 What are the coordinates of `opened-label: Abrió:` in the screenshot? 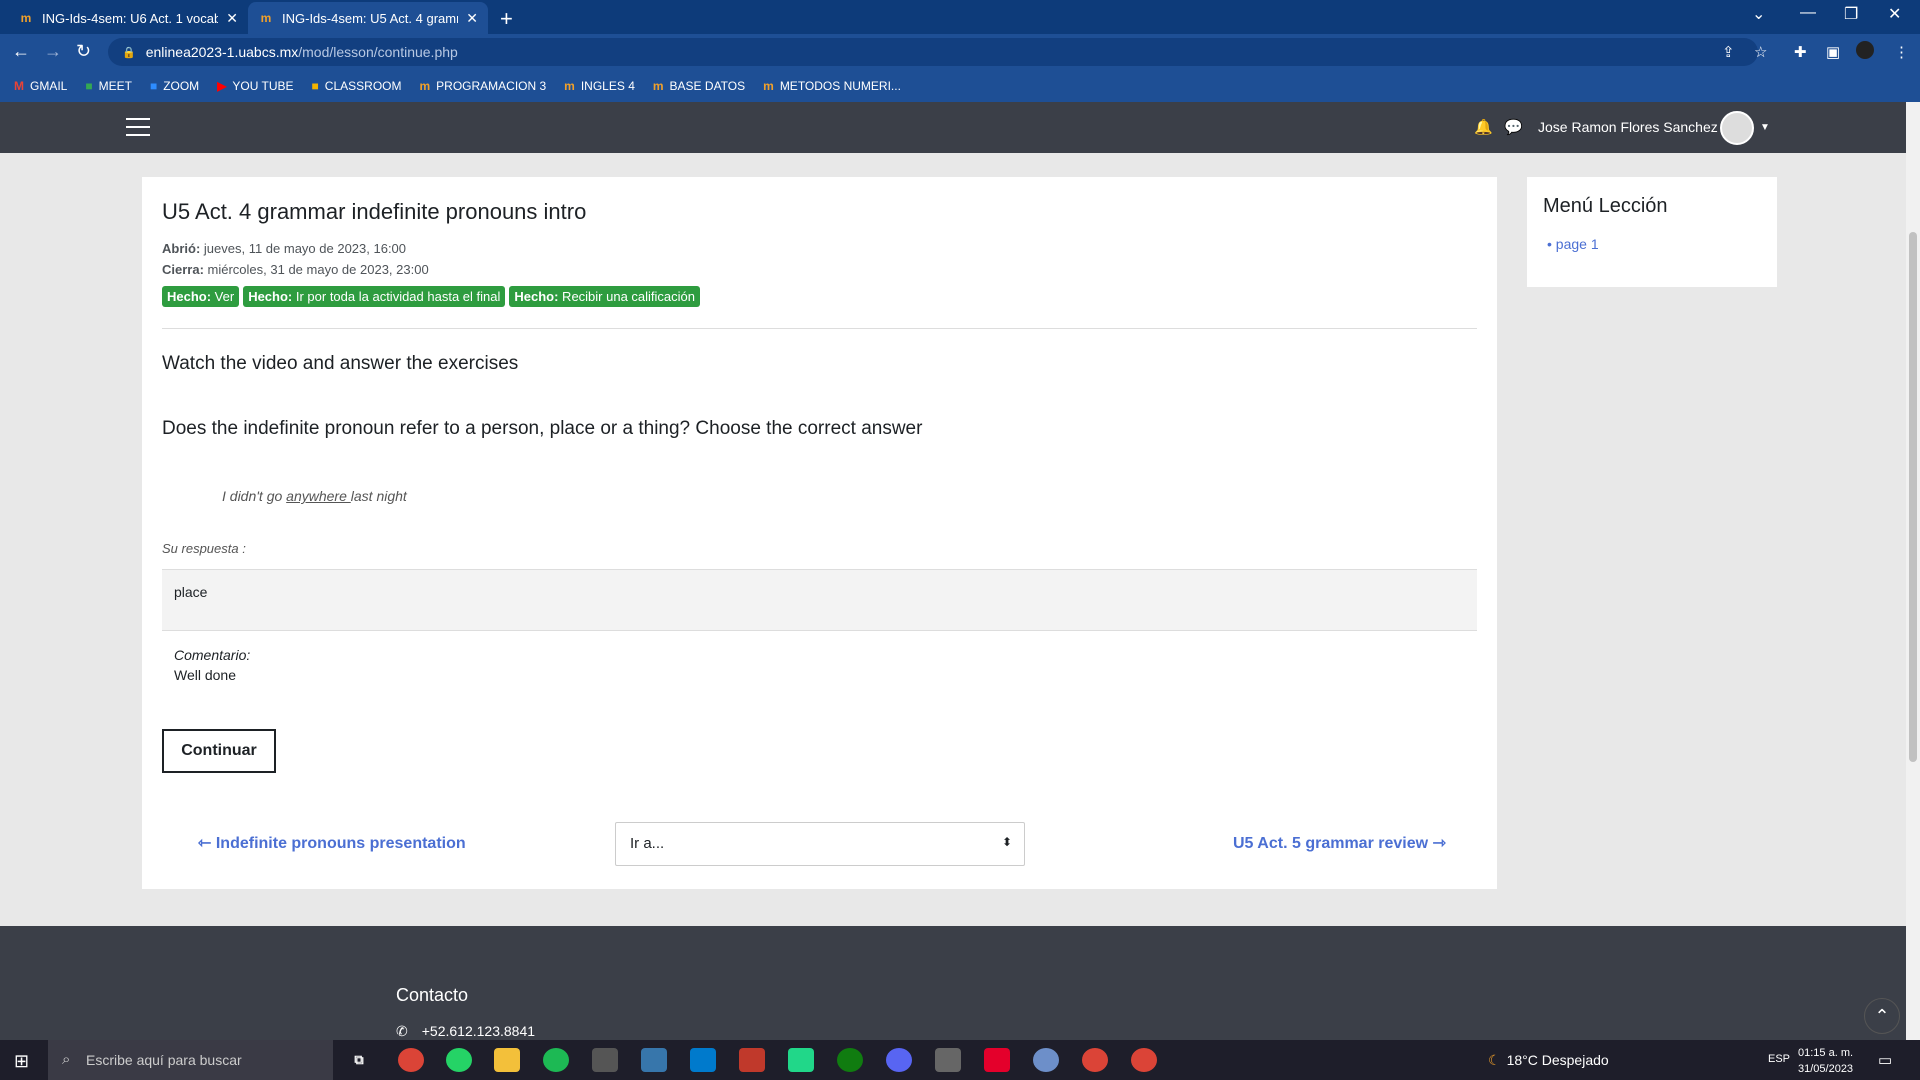 It's located at (181, 248).